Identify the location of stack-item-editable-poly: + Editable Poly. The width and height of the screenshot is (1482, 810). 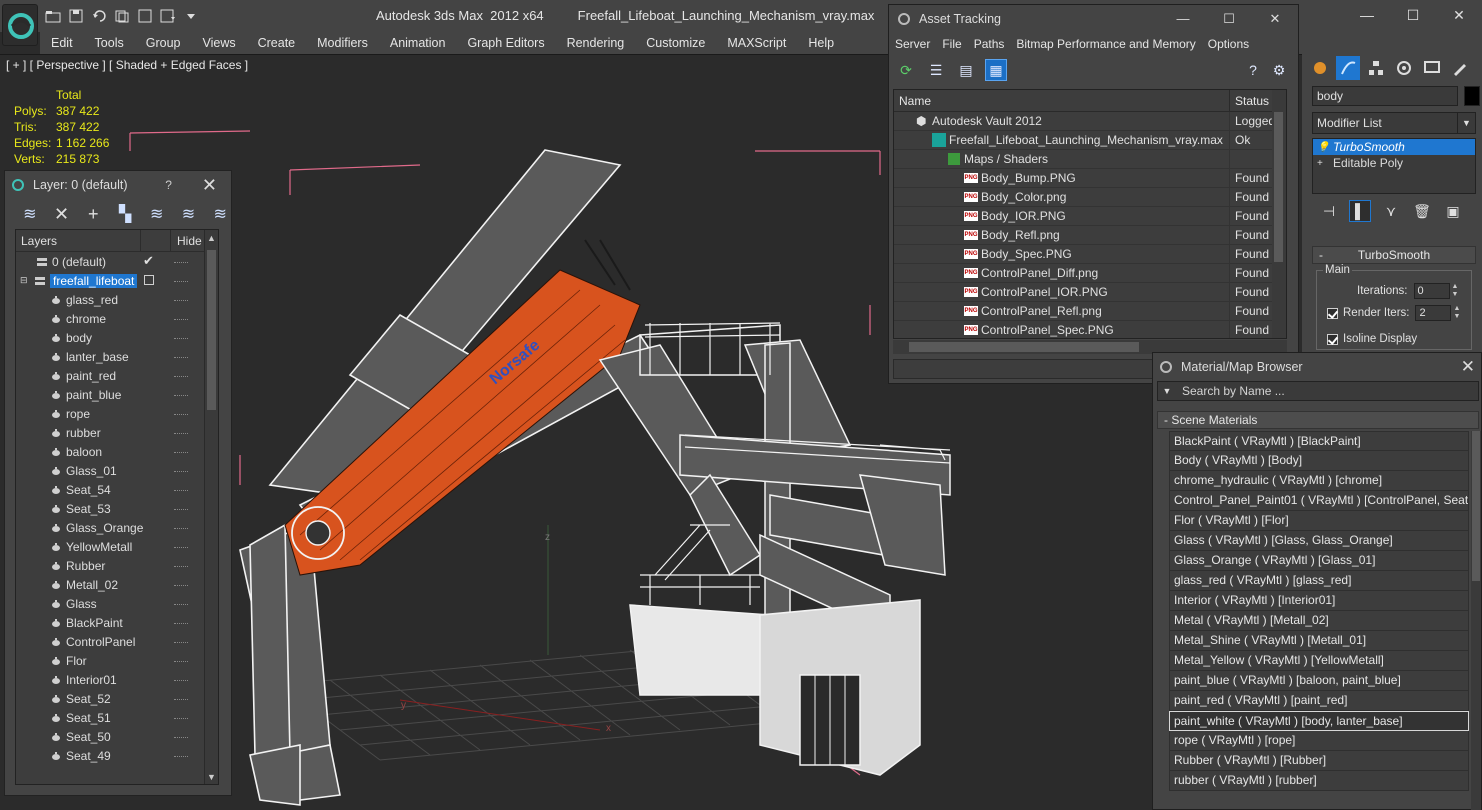
(1394, 163).